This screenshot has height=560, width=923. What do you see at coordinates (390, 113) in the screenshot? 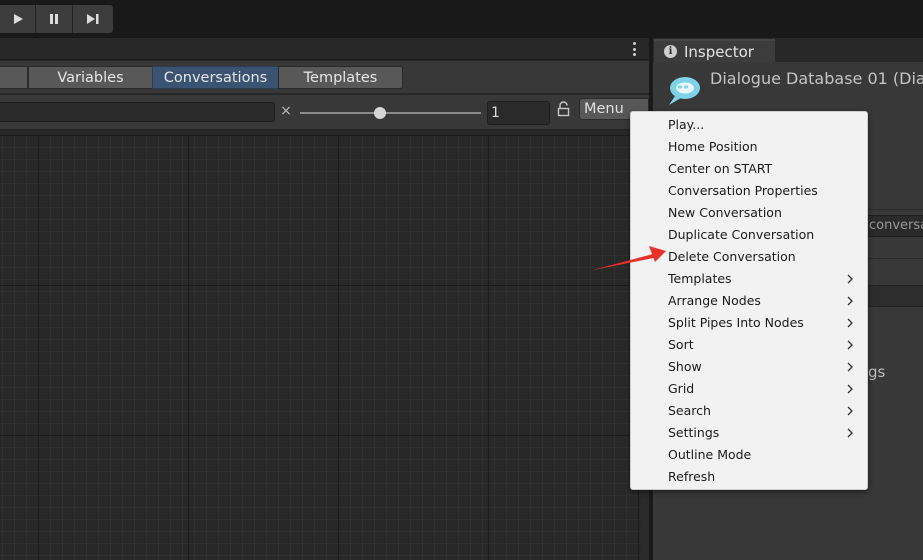
I see `zoom-slider-track` at bounding box center [390, 113].